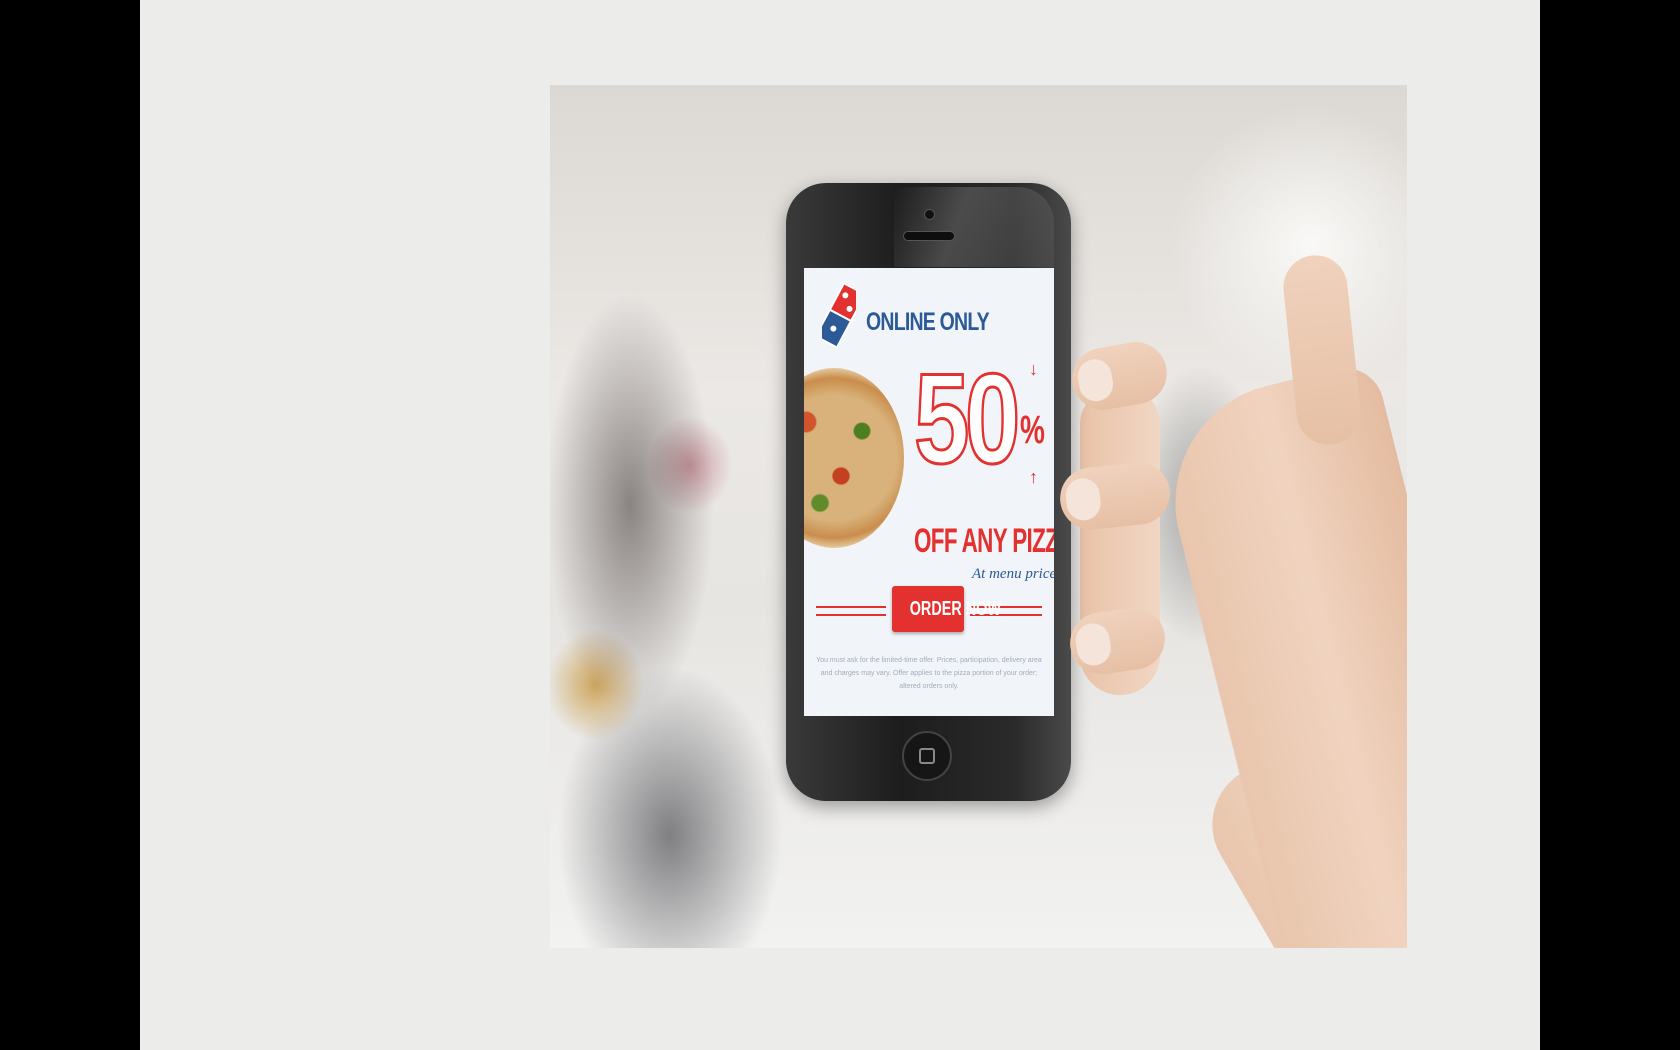  I want to click on home-button, so click(927, 756).